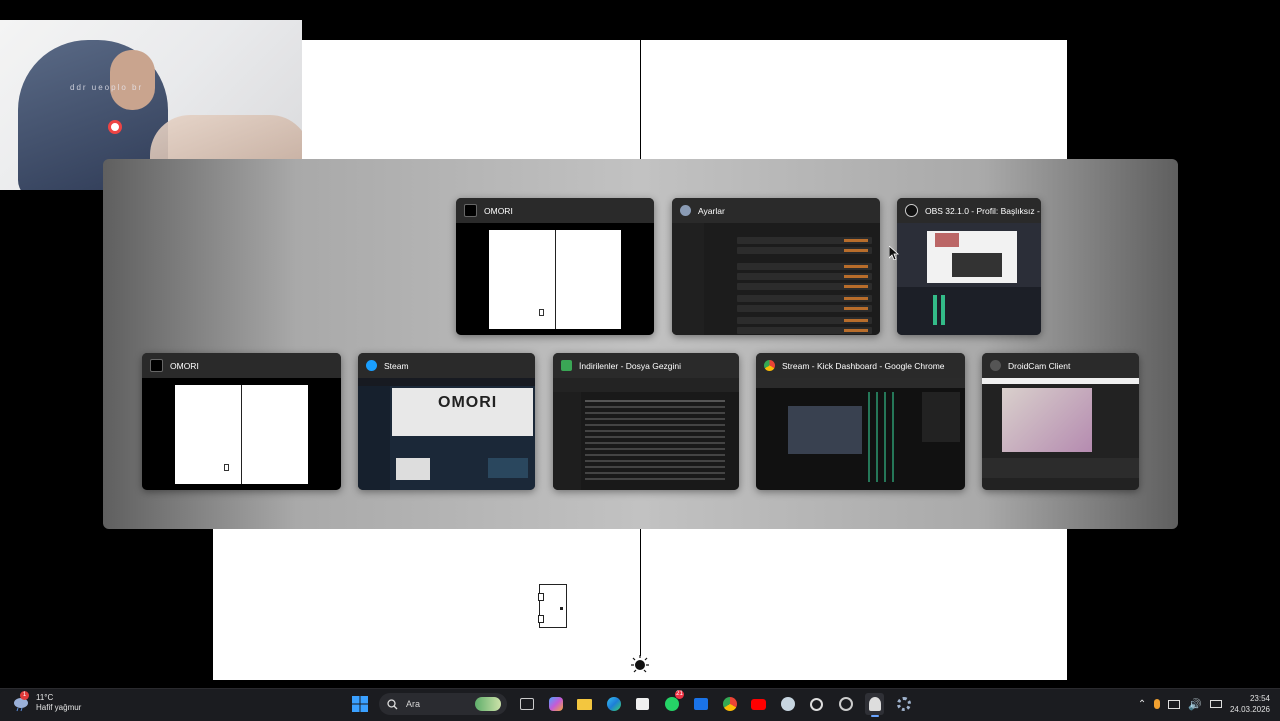 Image resolution: width=1280 pixels, height=721 pixels. What do you see at coordinates (711, 210) in the screenshot?
I see `window-title: Ayarlar` at bounding box center [711, 210].